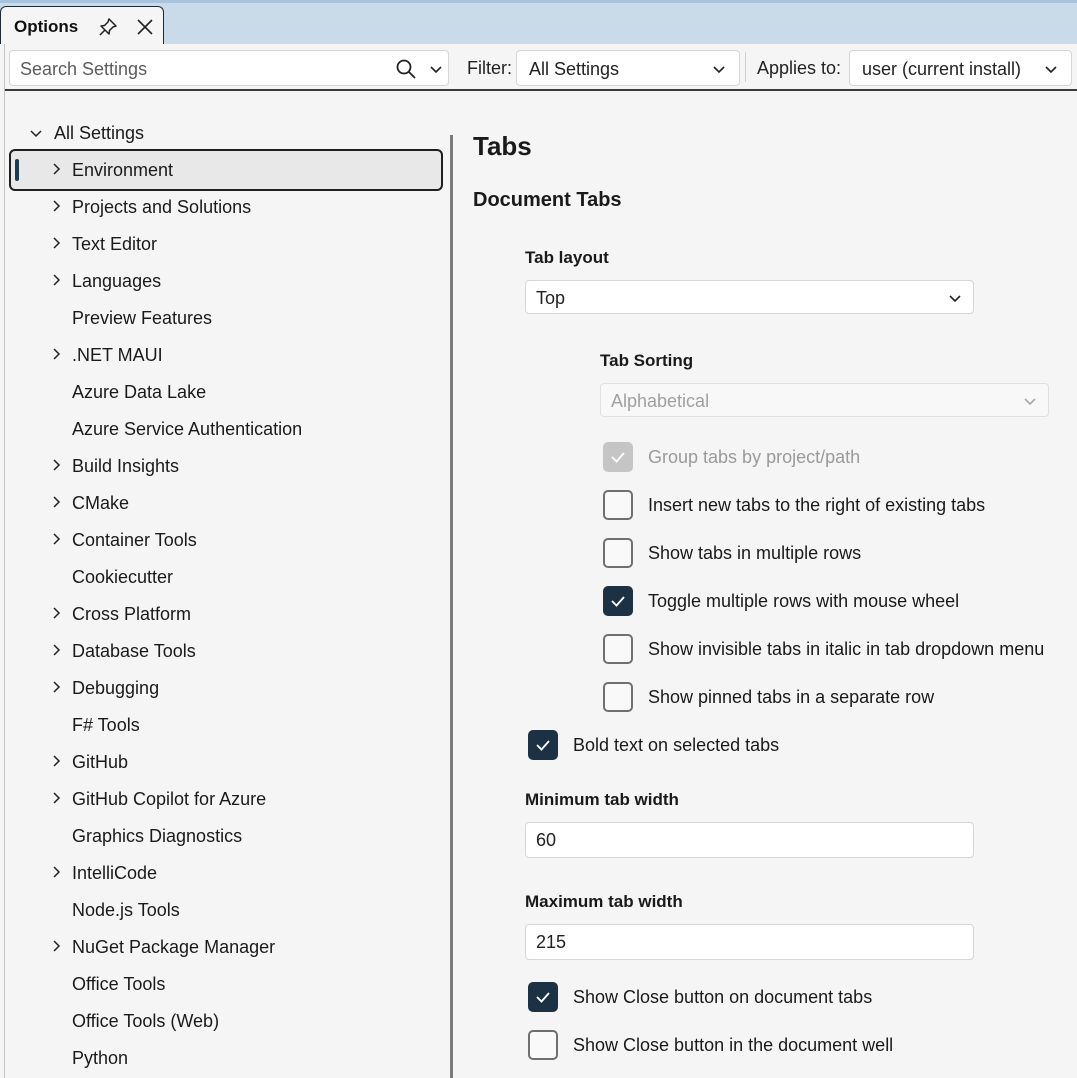 The height and width of the screenshot is (1078, 1077). What do you see at coordinates (226, 1057) in the screenshot?
I see `tree-item-python: Python` at bounding box center [226, 1057].